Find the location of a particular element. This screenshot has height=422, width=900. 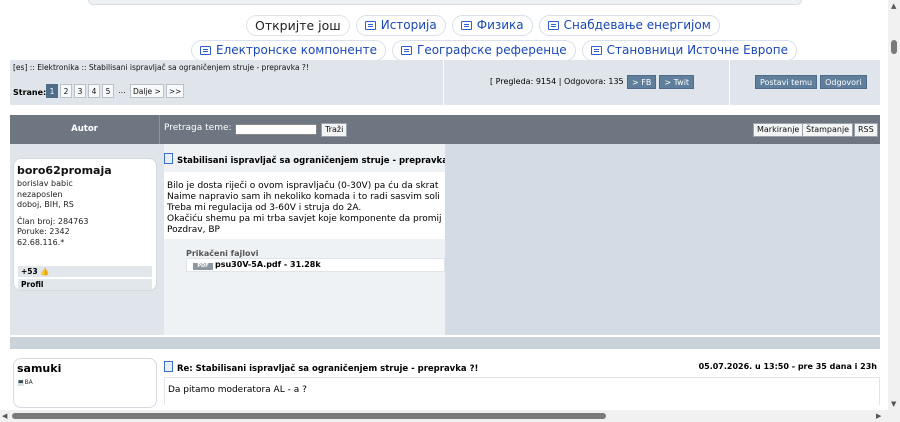

author-card: samuki 💻BA is located at coordinates (85, 383).